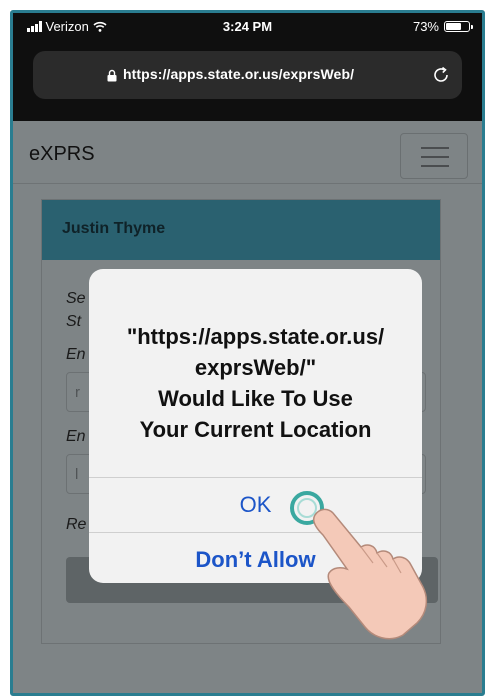  I want to click on dialog-message-line: Would Like To Use, so click(255, 398).